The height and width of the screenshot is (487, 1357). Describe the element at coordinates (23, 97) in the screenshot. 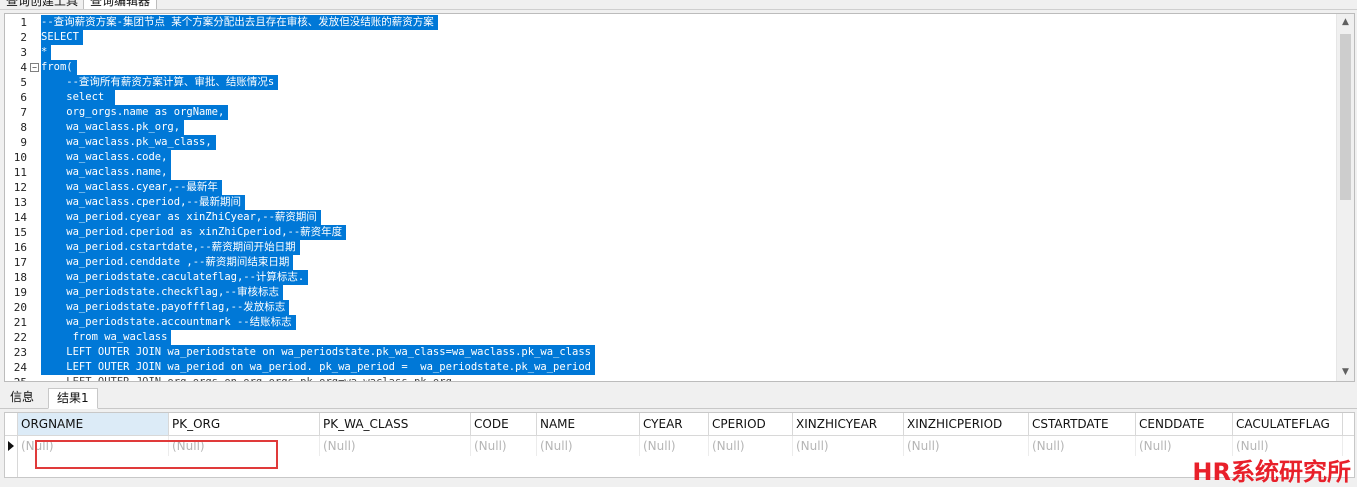

I see `line-number: 6` at that location.